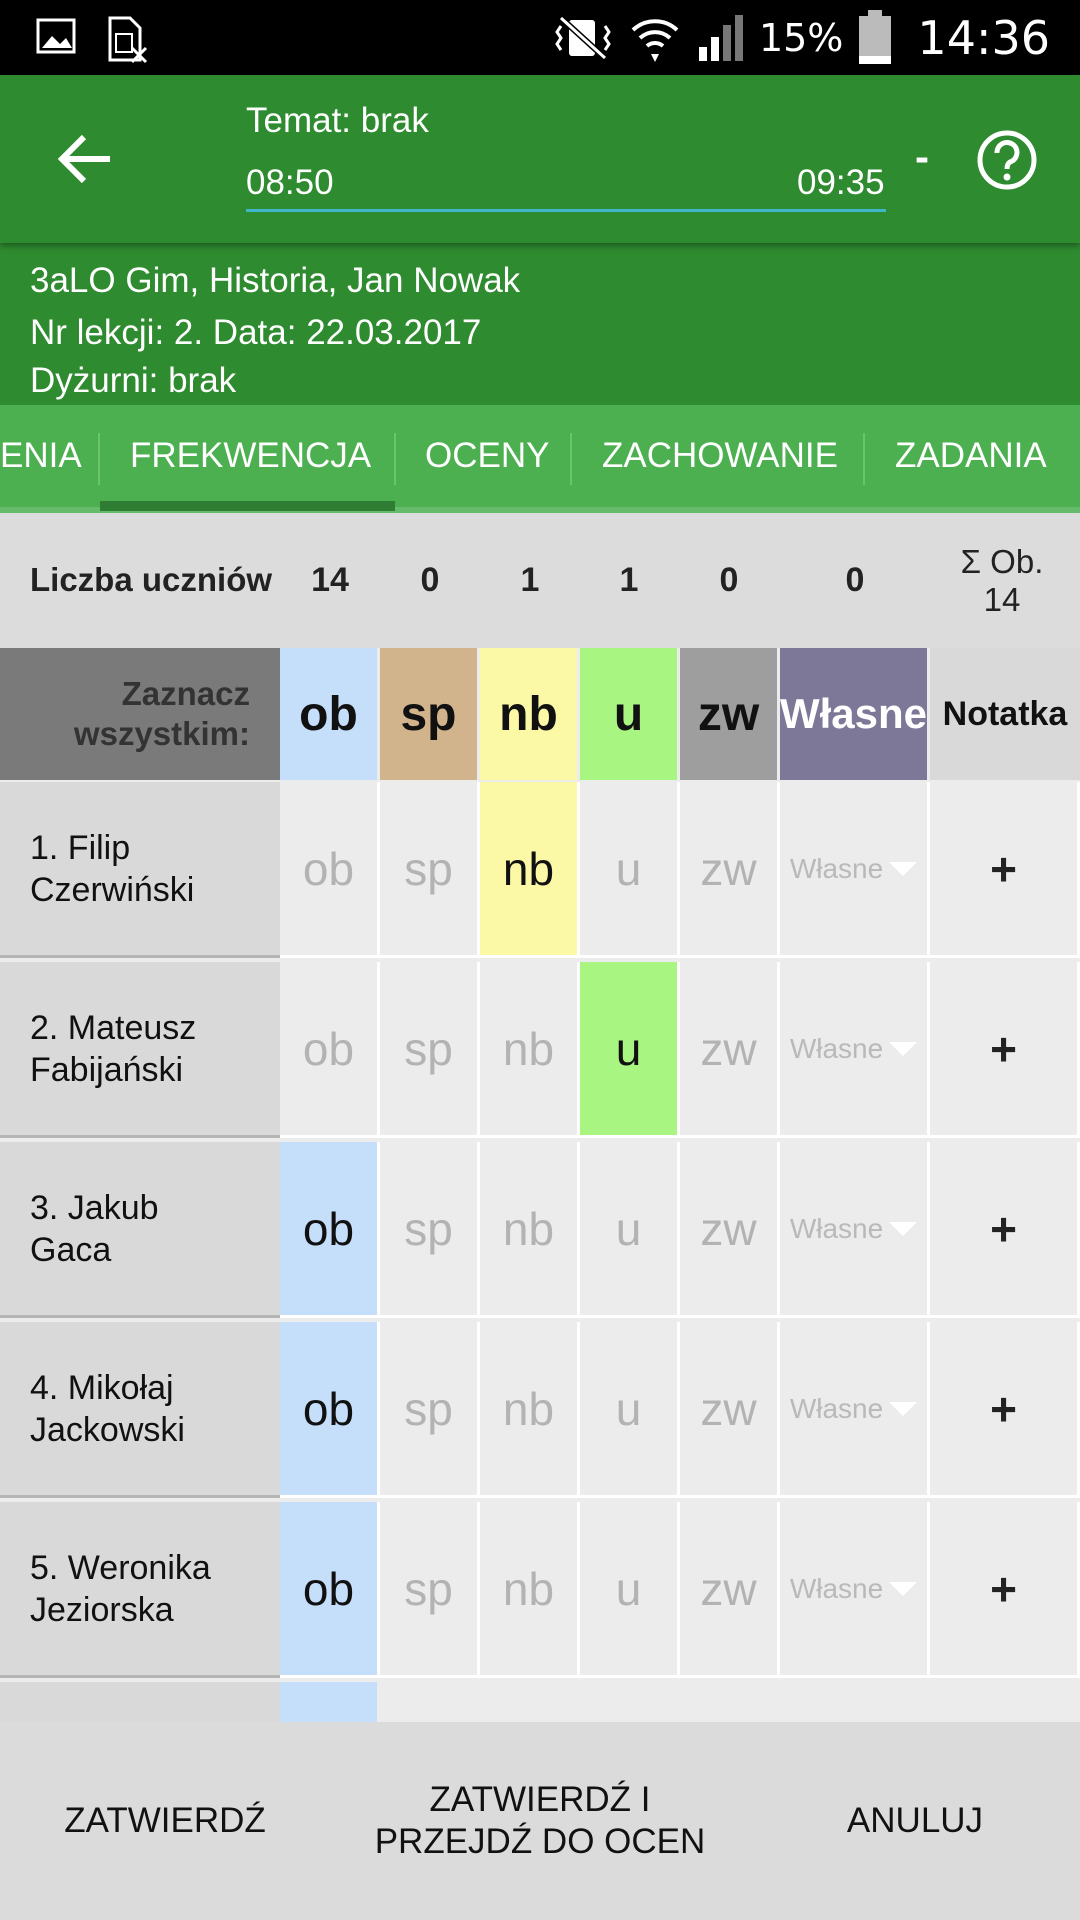  I want to click on select-all-ob-button: ob, so click(328, 714).